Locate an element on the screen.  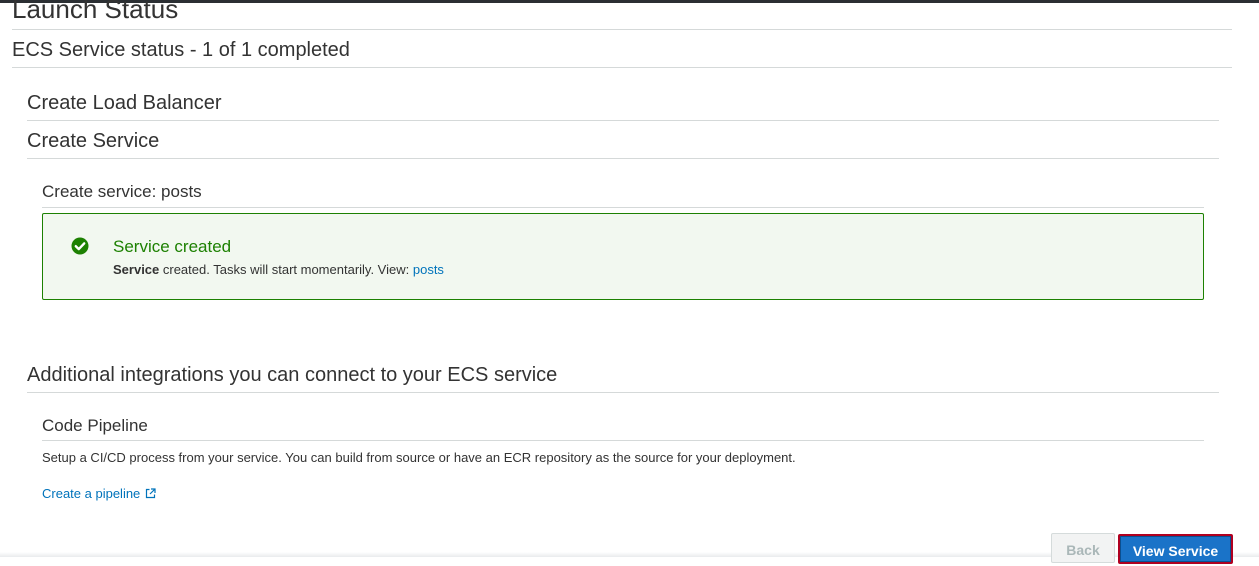
check-circle-icon is located at coordinates (80, 246).